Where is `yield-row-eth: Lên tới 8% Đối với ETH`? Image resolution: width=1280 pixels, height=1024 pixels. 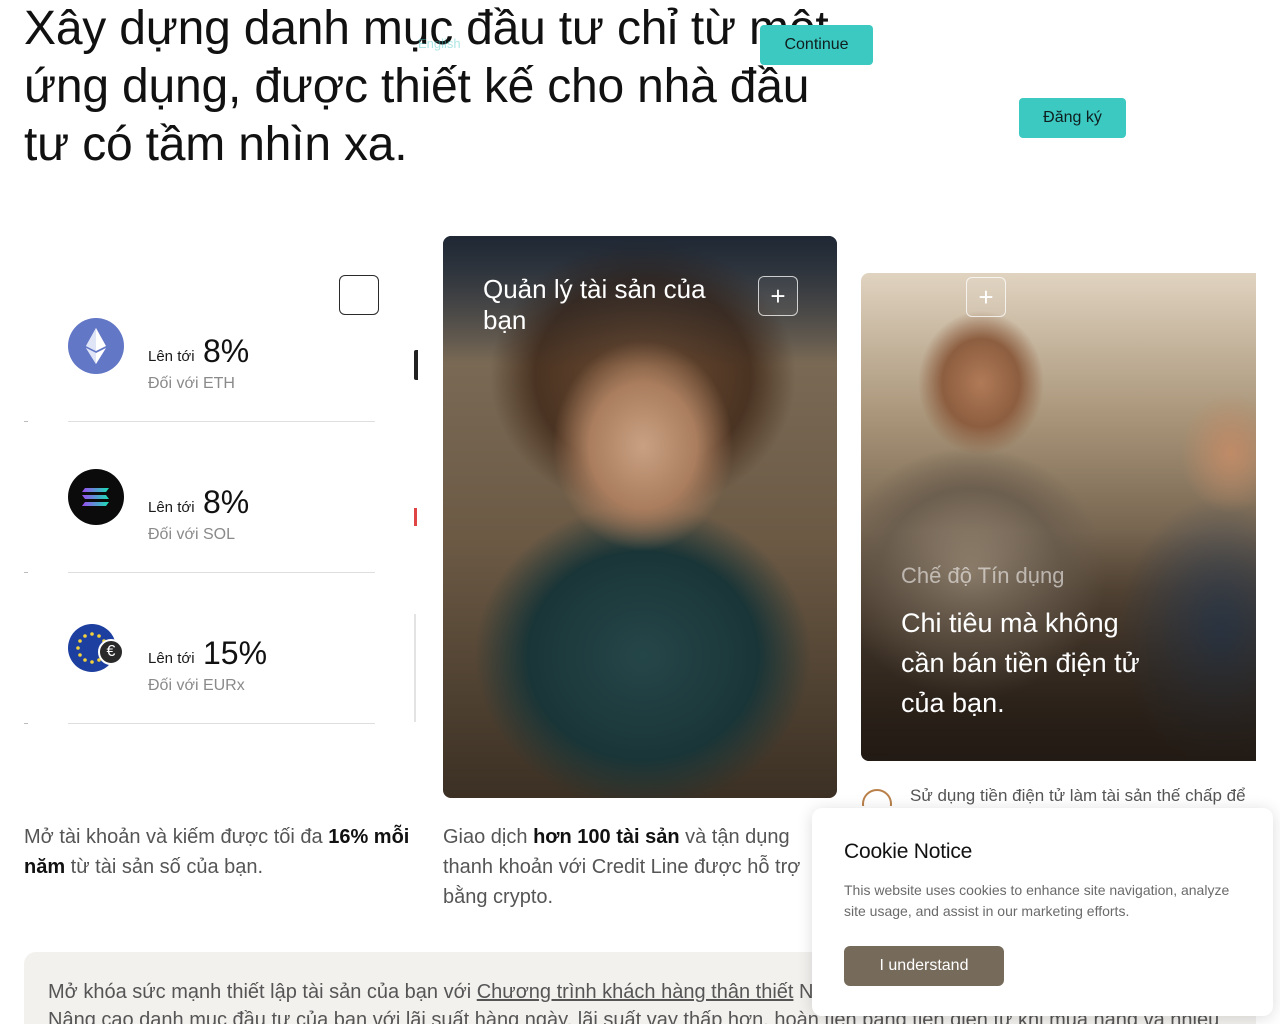 yield-row-eth: Lên tới 8% Đối với ETH is located at coordinates (221, 346).